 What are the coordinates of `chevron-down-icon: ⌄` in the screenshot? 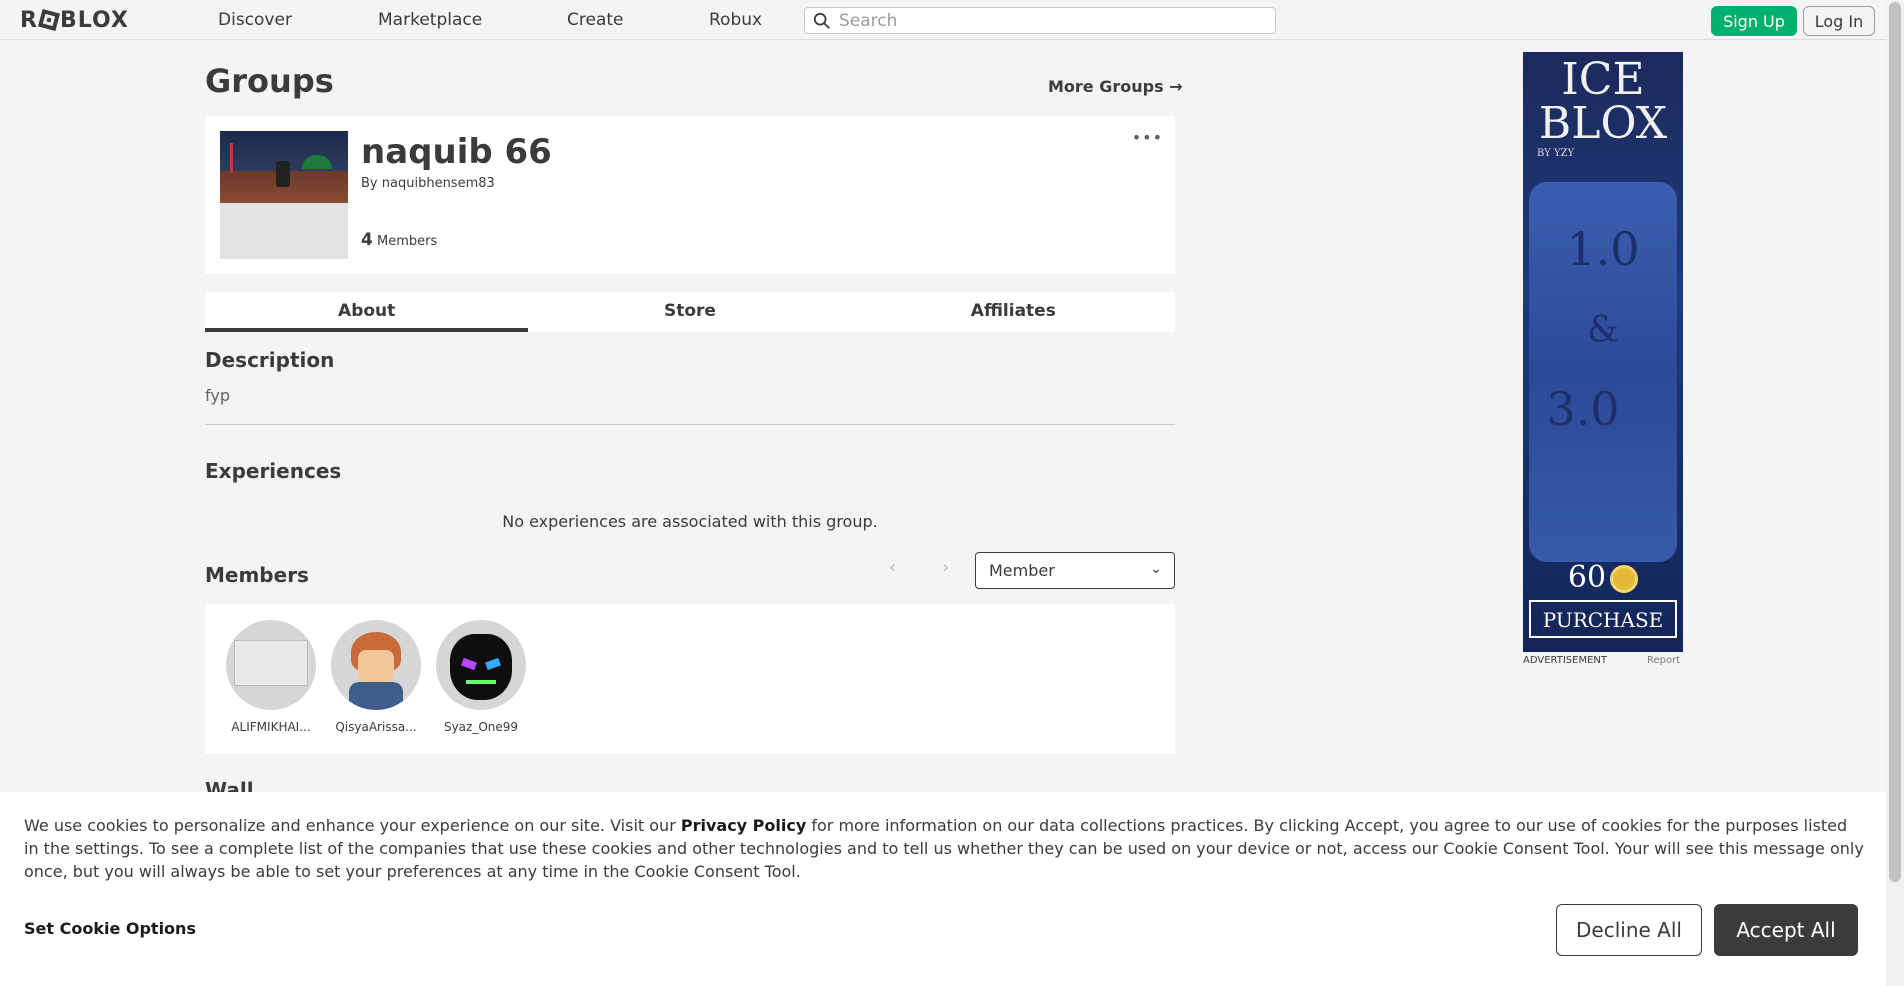 It's located at (1156, 569).